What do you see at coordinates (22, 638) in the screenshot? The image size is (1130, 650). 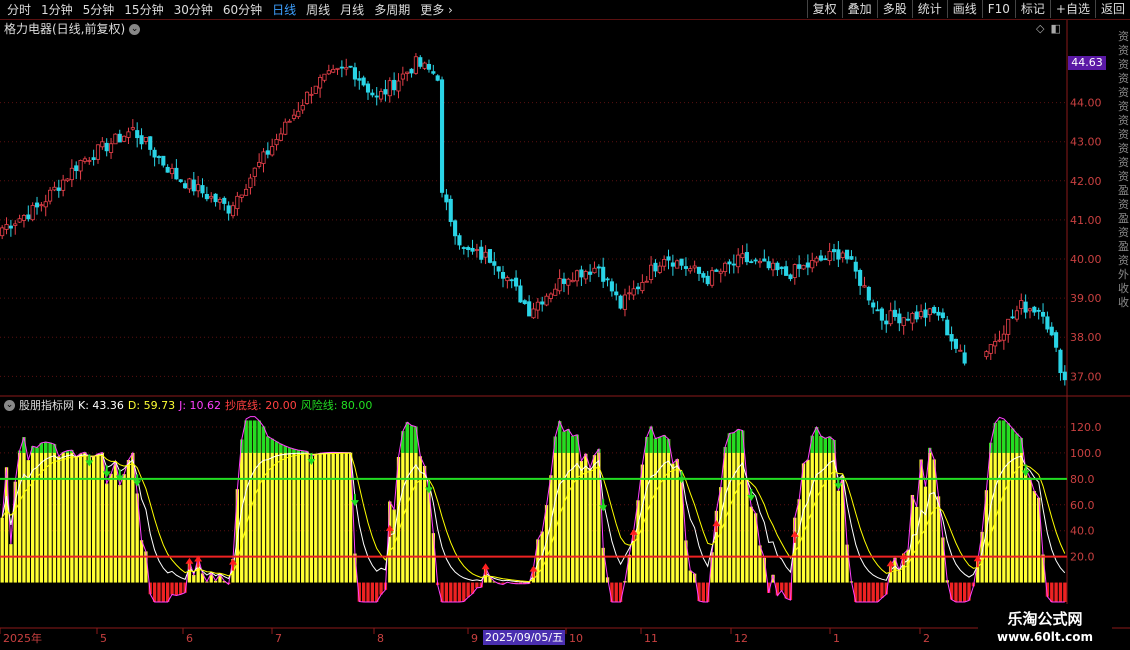 I see `time-label: 2025年` at bounding box center [22, 638].